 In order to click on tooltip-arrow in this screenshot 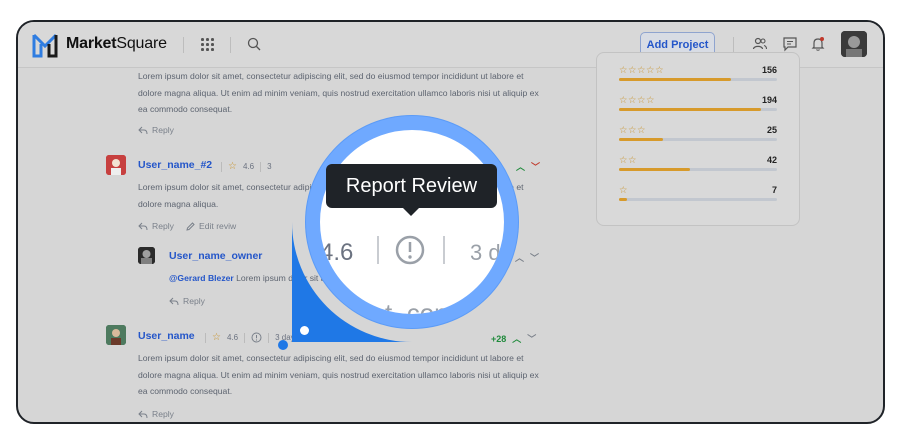, I will do `click(411, 212)`.